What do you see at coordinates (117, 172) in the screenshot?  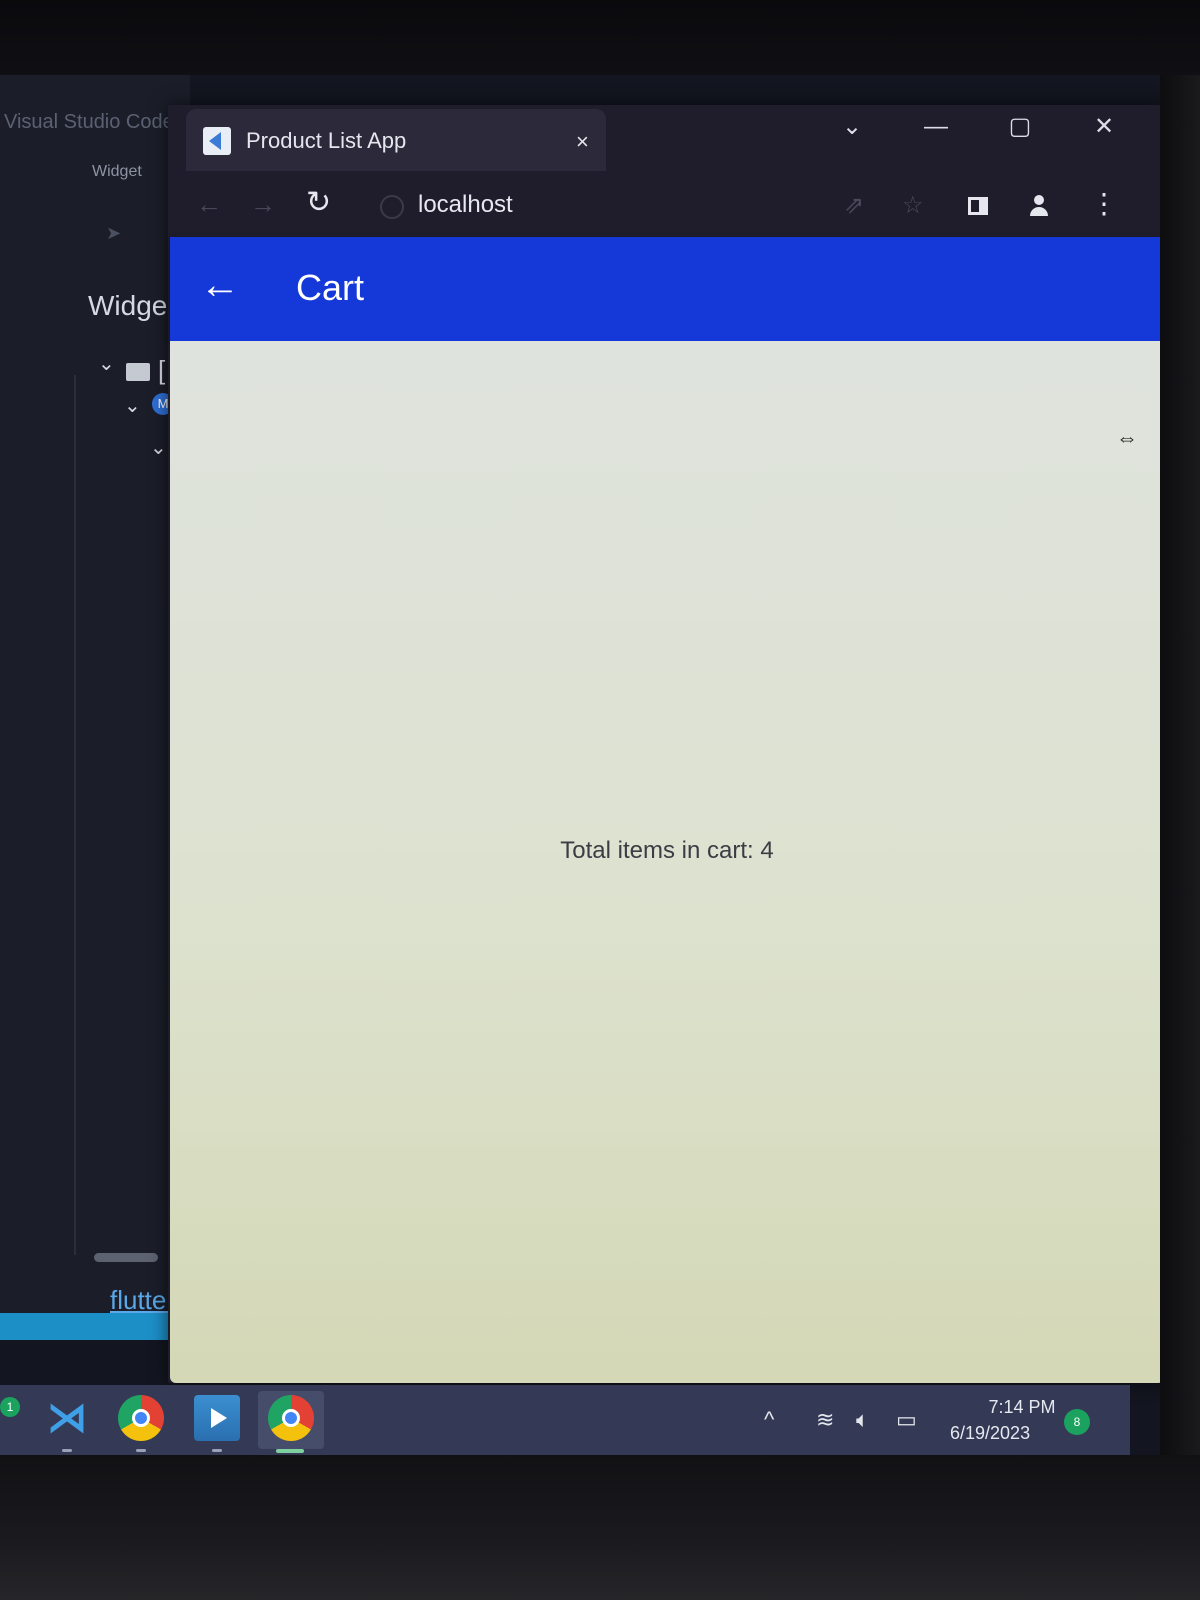 I see `vscode-tab-widget: Widget` at bounding box center [117, 172].